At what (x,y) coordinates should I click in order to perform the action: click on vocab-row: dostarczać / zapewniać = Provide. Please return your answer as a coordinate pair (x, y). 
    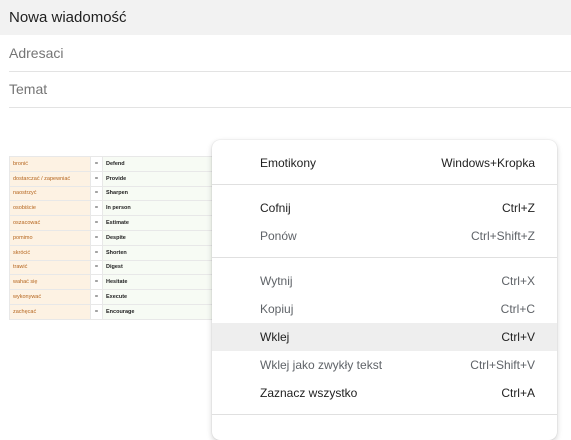
    Looking at the image, I should click on (119, 178).